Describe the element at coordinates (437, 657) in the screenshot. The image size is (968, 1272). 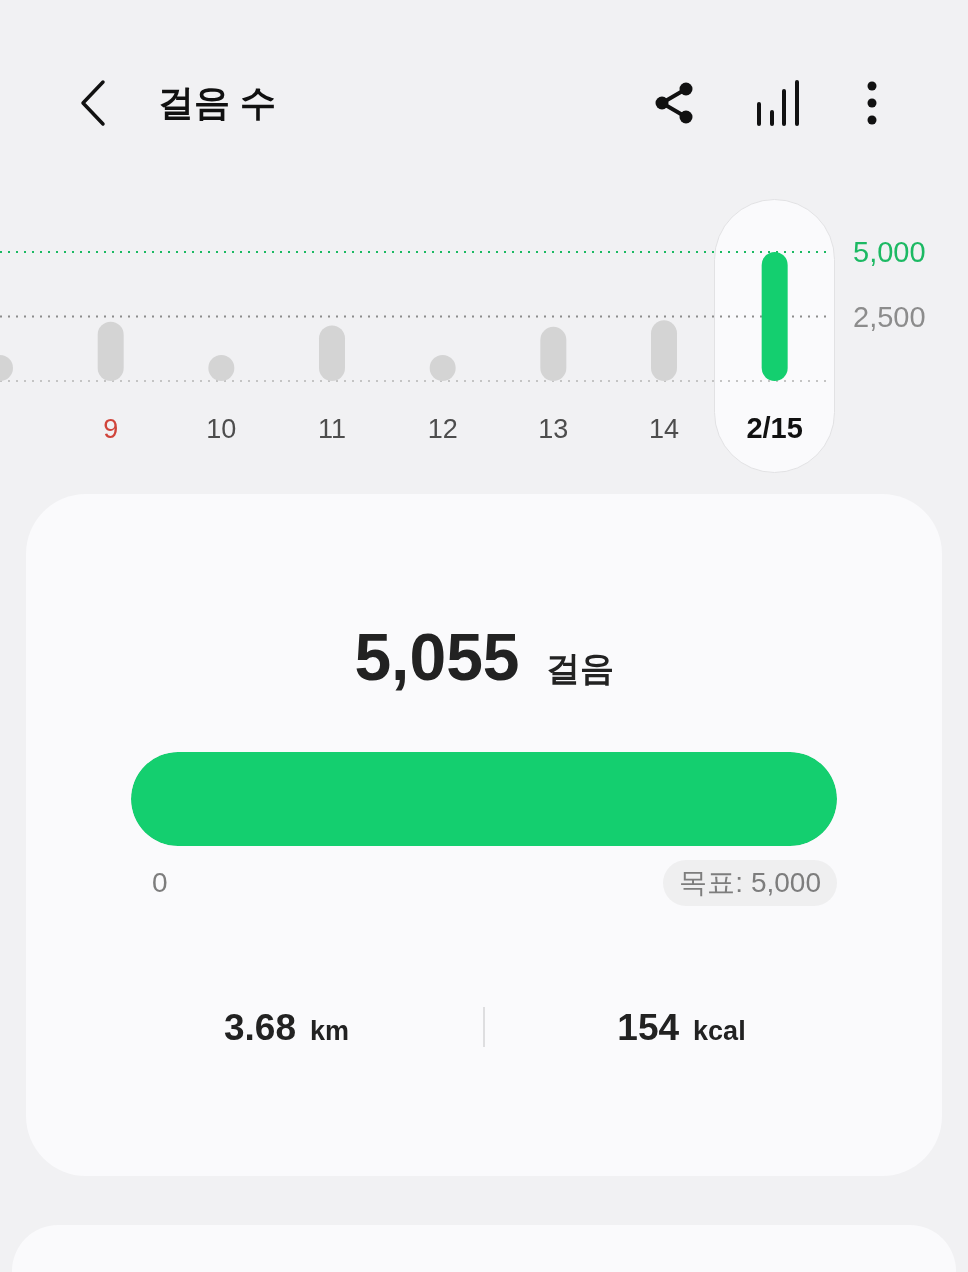
I see `step-count: 5,055` at that location.